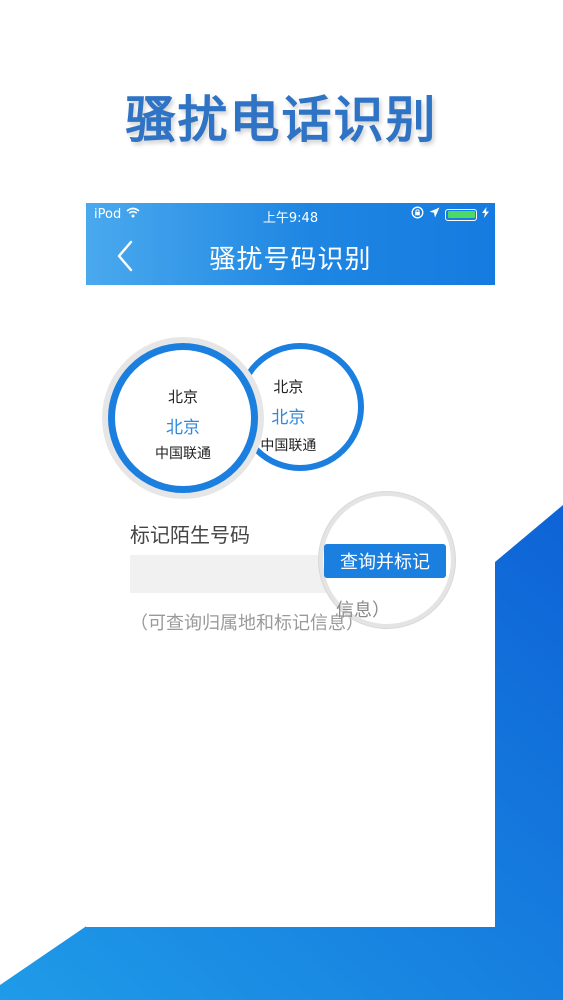  Describe the element at coordinates (385, 561) in the screenshot. I see `query-and-mark-button: 查询并标记` at that location.